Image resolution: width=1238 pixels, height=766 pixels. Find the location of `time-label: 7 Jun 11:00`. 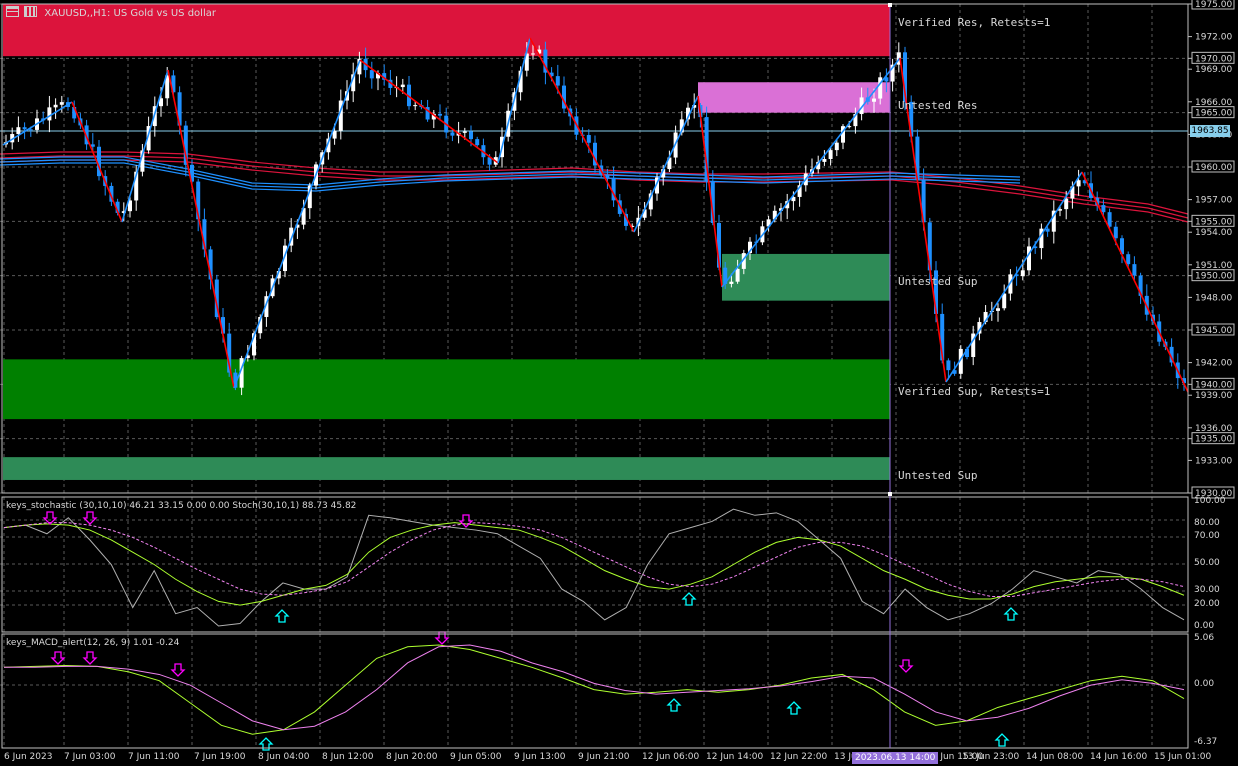

time-label: 7 Jun 11:00 is located at coordinates (154, 757).